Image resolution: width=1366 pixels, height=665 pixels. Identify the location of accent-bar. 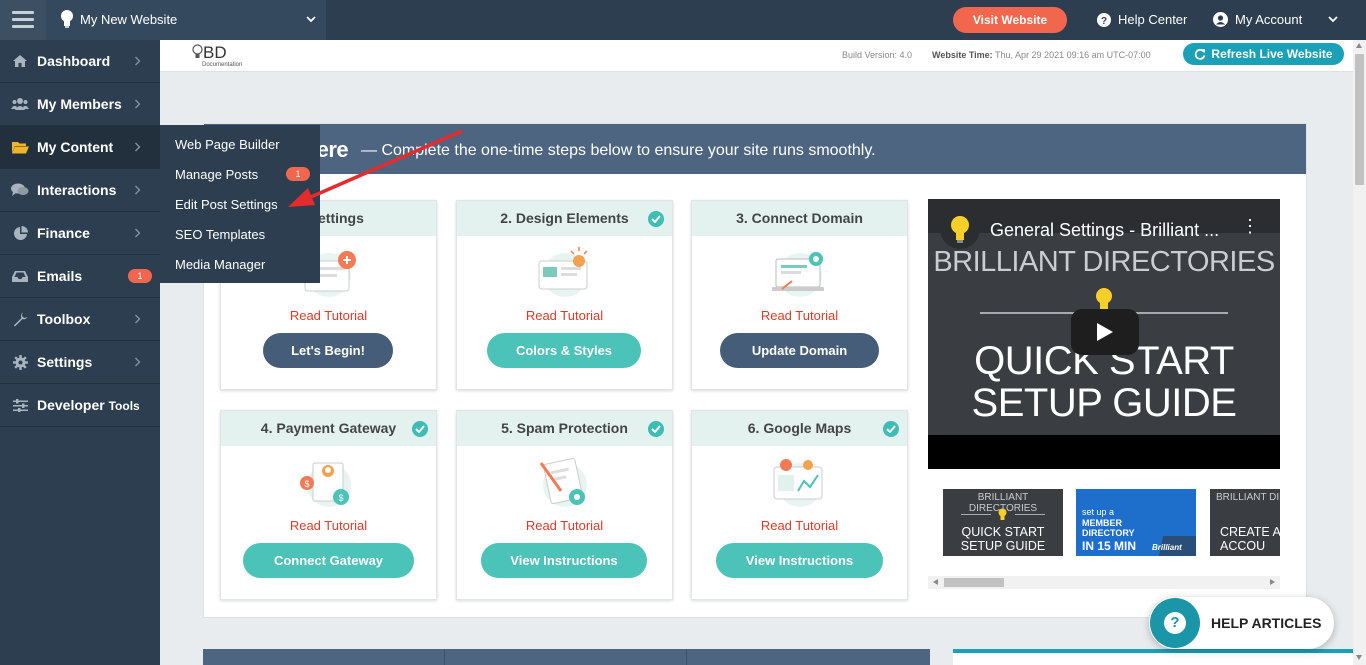
(1153, 651).